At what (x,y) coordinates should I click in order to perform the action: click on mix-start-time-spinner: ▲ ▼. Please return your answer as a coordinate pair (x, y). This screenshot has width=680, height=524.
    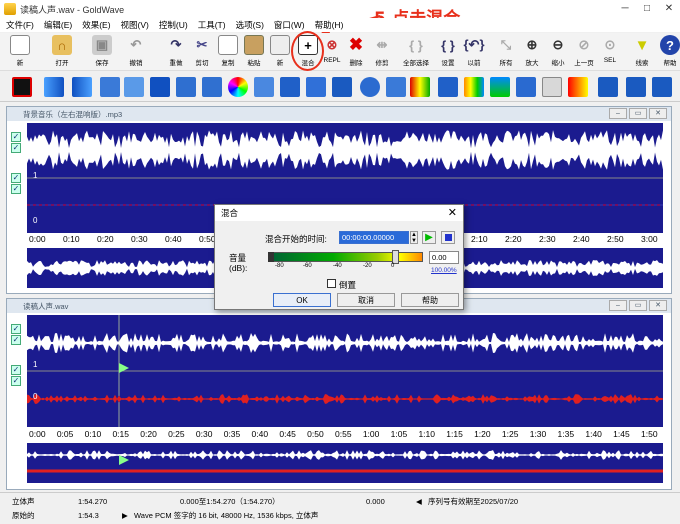
    Looking at the image, I should click on (414, 237).